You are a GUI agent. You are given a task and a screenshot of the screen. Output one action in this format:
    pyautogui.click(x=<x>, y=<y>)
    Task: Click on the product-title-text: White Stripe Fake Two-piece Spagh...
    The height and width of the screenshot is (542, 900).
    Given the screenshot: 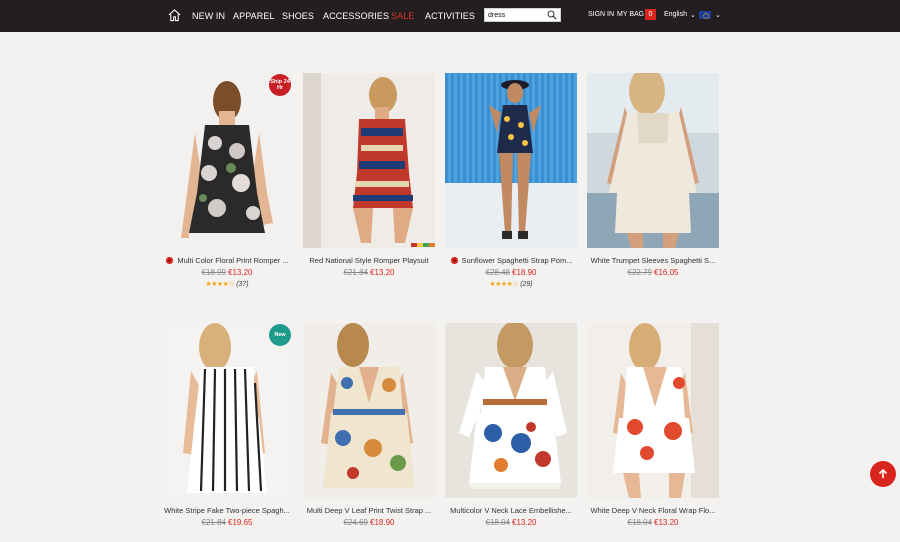 What is the action you would take?
    pyautogui.click(x=227, y=510)
    